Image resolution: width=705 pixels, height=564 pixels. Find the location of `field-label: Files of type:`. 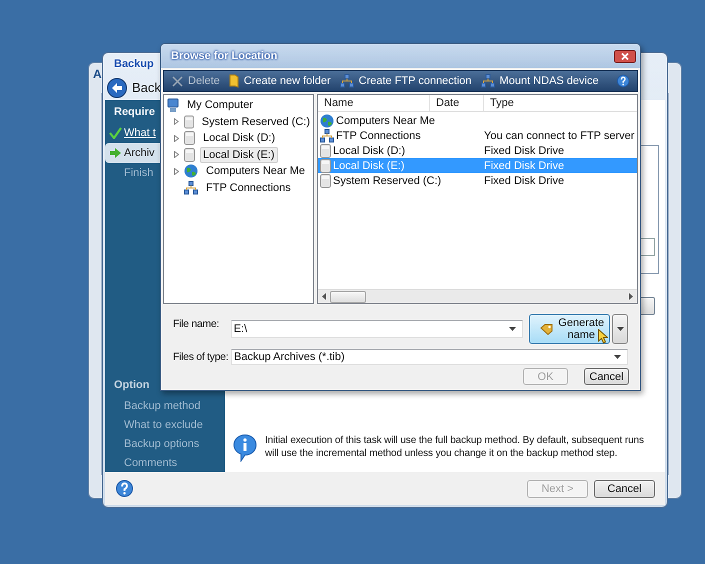

field-label: Files of type: is located at coordinates (201, 356).